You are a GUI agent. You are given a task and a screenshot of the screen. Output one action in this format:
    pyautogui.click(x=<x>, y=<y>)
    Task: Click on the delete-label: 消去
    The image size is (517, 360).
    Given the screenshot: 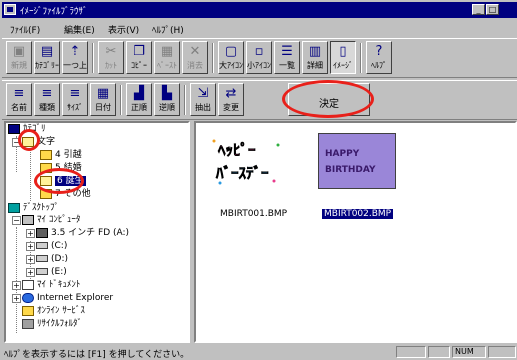 What is the action you would take?
    pyautogui.click(x=195, y=65)
    